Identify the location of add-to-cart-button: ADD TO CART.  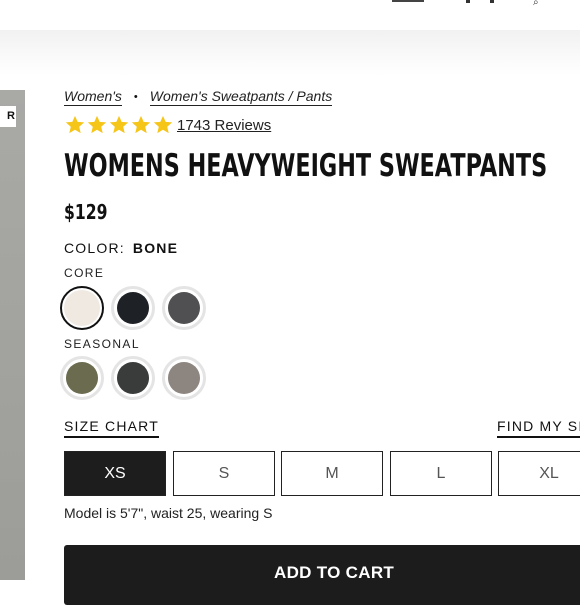
(322, 575).